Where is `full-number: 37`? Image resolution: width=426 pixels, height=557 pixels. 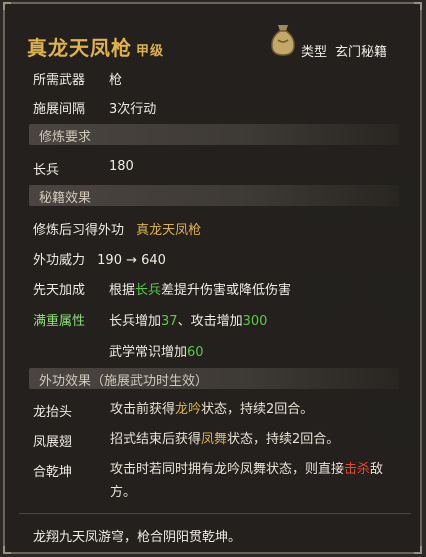
full-number: 37 is located at coordinates (169, 321).